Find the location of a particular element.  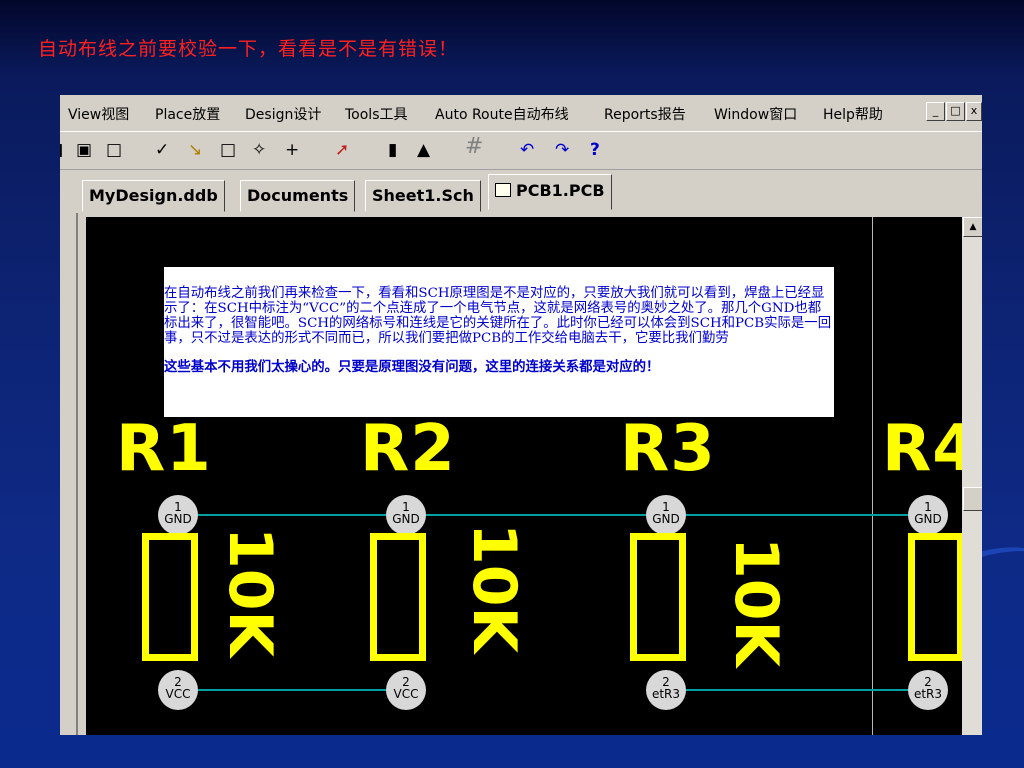

resistor-body-r3 is located at coordinates (658, 597).